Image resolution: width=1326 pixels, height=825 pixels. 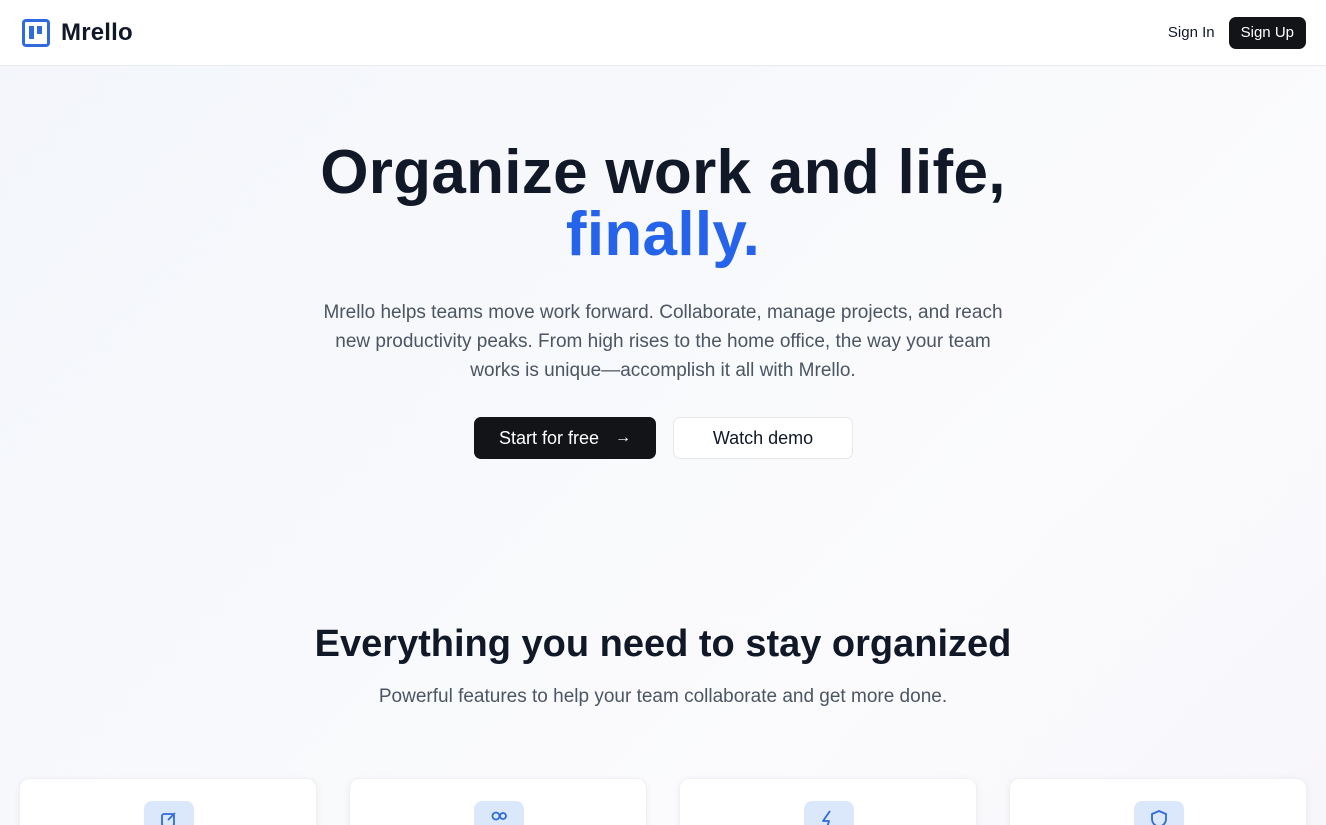 I want to click on hero-title-main: Organize work and life,, so click(x=663, y=172).